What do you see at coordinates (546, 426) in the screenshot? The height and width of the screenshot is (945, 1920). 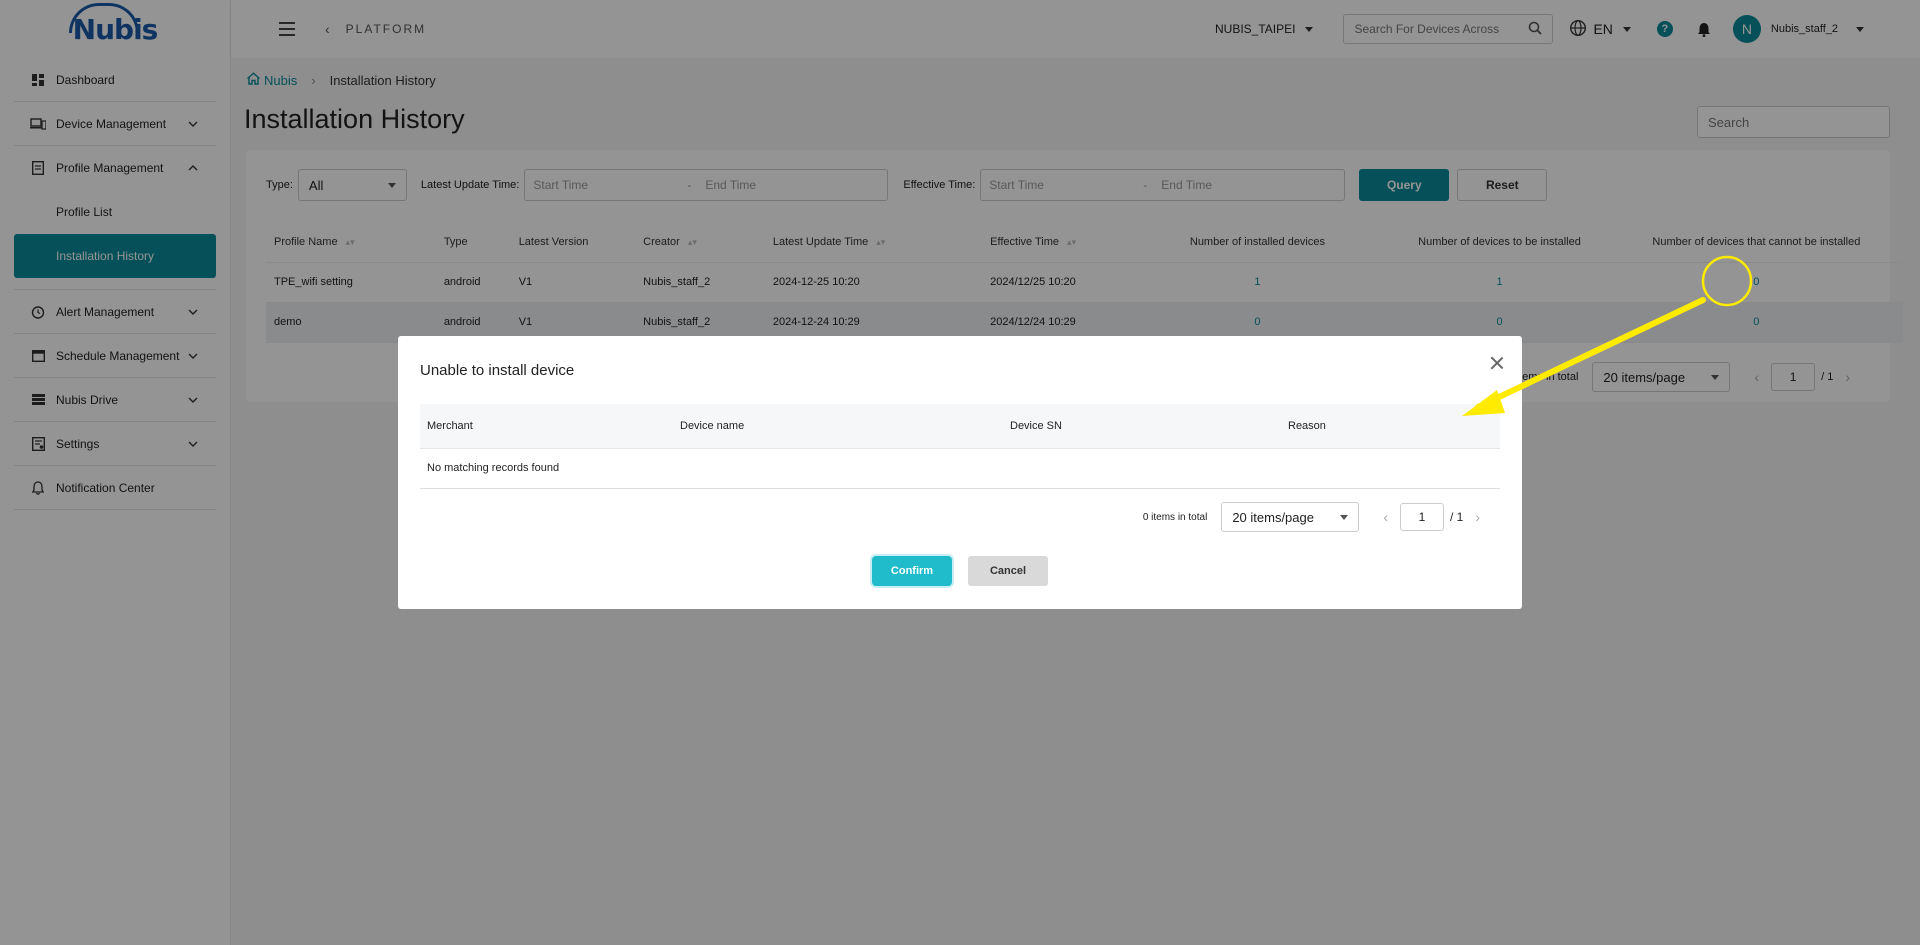 I see `column-header: Merchant` at bounding box center [546, 426].